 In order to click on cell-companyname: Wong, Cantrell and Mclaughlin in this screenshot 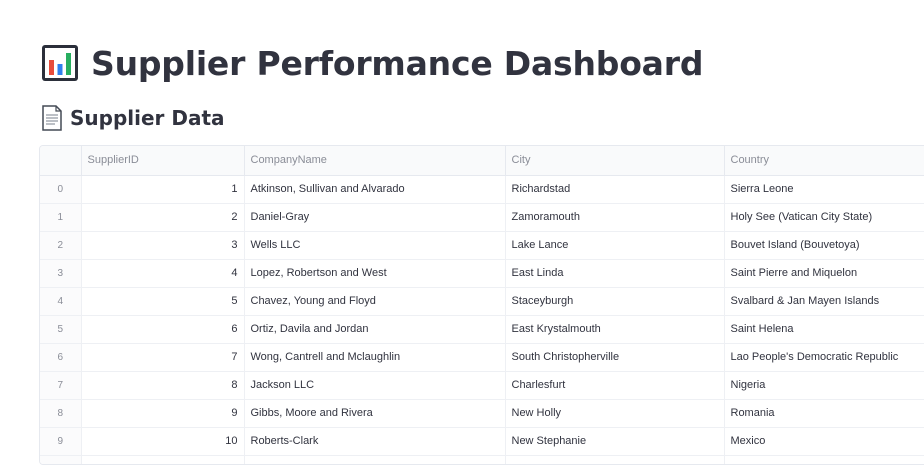, I will do `click(375, 357)`.